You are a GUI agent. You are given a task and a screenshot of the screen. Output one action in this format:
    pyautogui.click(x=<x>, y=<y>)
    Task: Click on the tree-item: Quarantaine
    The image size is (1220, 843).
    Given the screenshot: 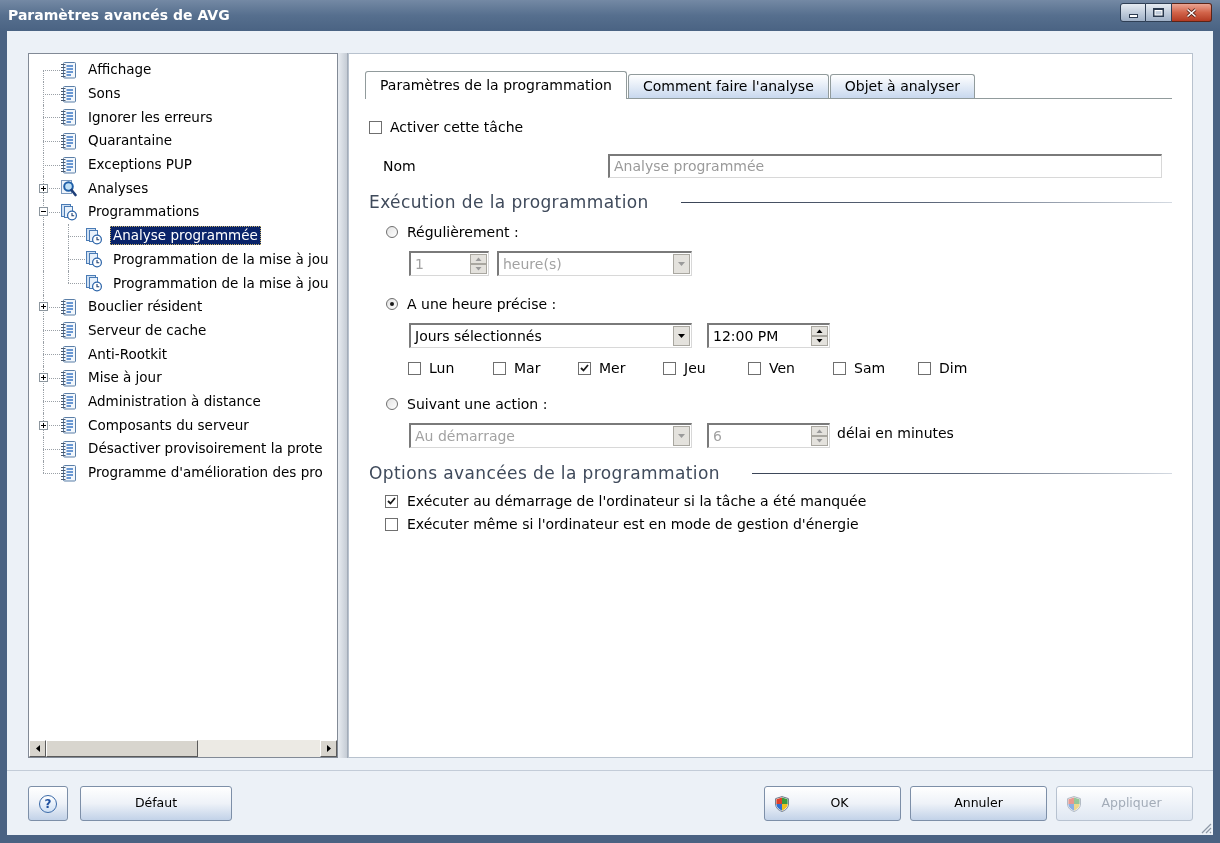 What is the action you would take?
    pyautogui.click(x=130, y=141)
    